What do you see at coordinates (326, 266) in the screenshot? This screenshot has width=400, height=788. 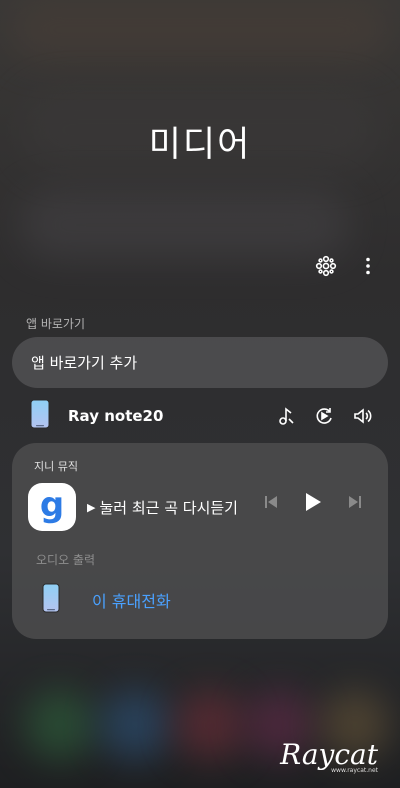 I see `connected-devices-icon` at bounding box center [326, 266].